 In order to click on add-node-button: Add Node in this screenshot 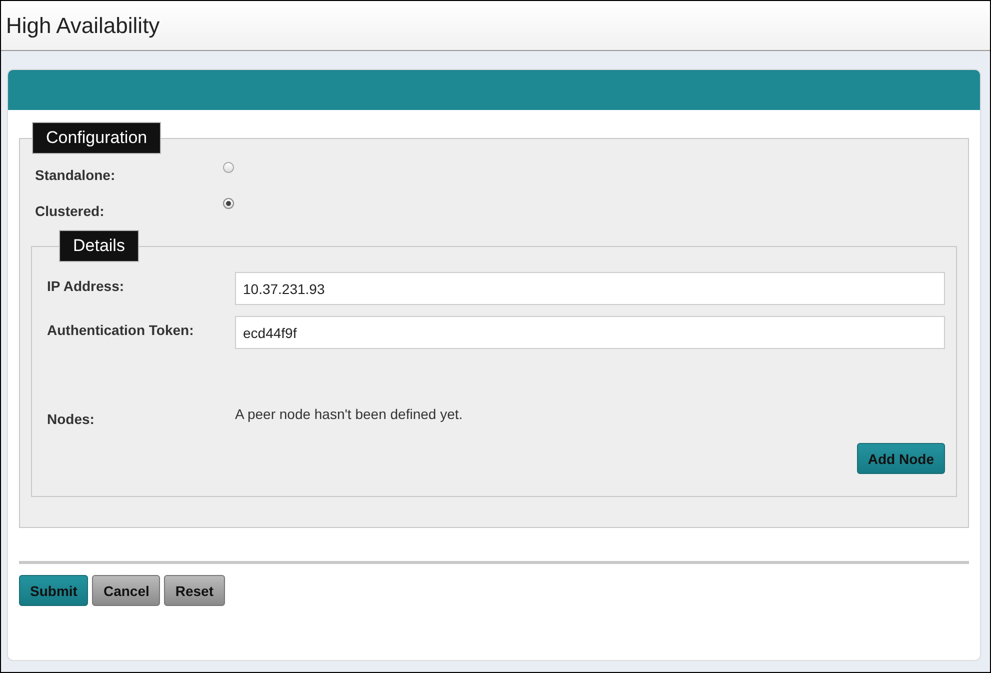, I will do `click(900, 458)`.